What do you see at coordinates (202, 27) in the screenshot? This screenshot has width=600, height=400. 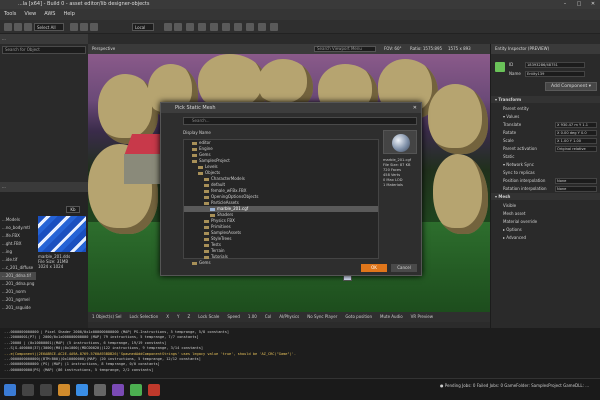 I see `layers-icon` at bounding box center [202, 27].